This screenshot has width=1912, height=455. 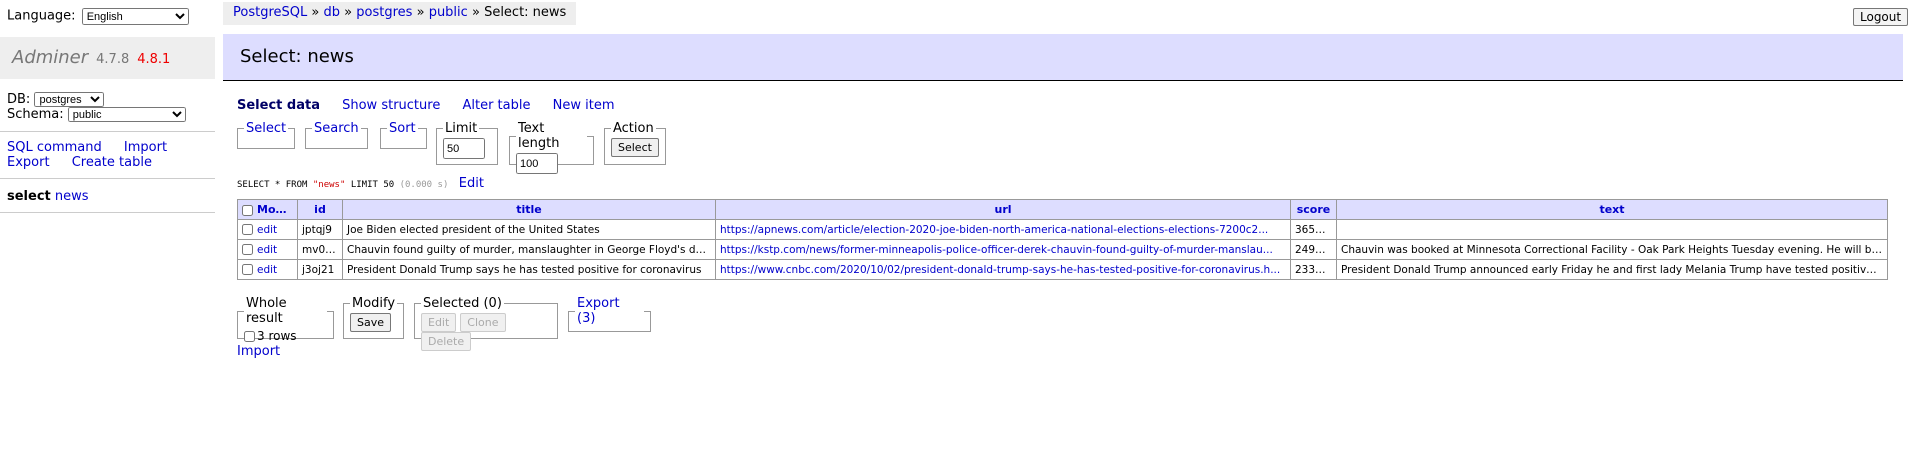 I want to click on sidebar-links: SQL command Import Export Create table, so click(x=111, y=155).